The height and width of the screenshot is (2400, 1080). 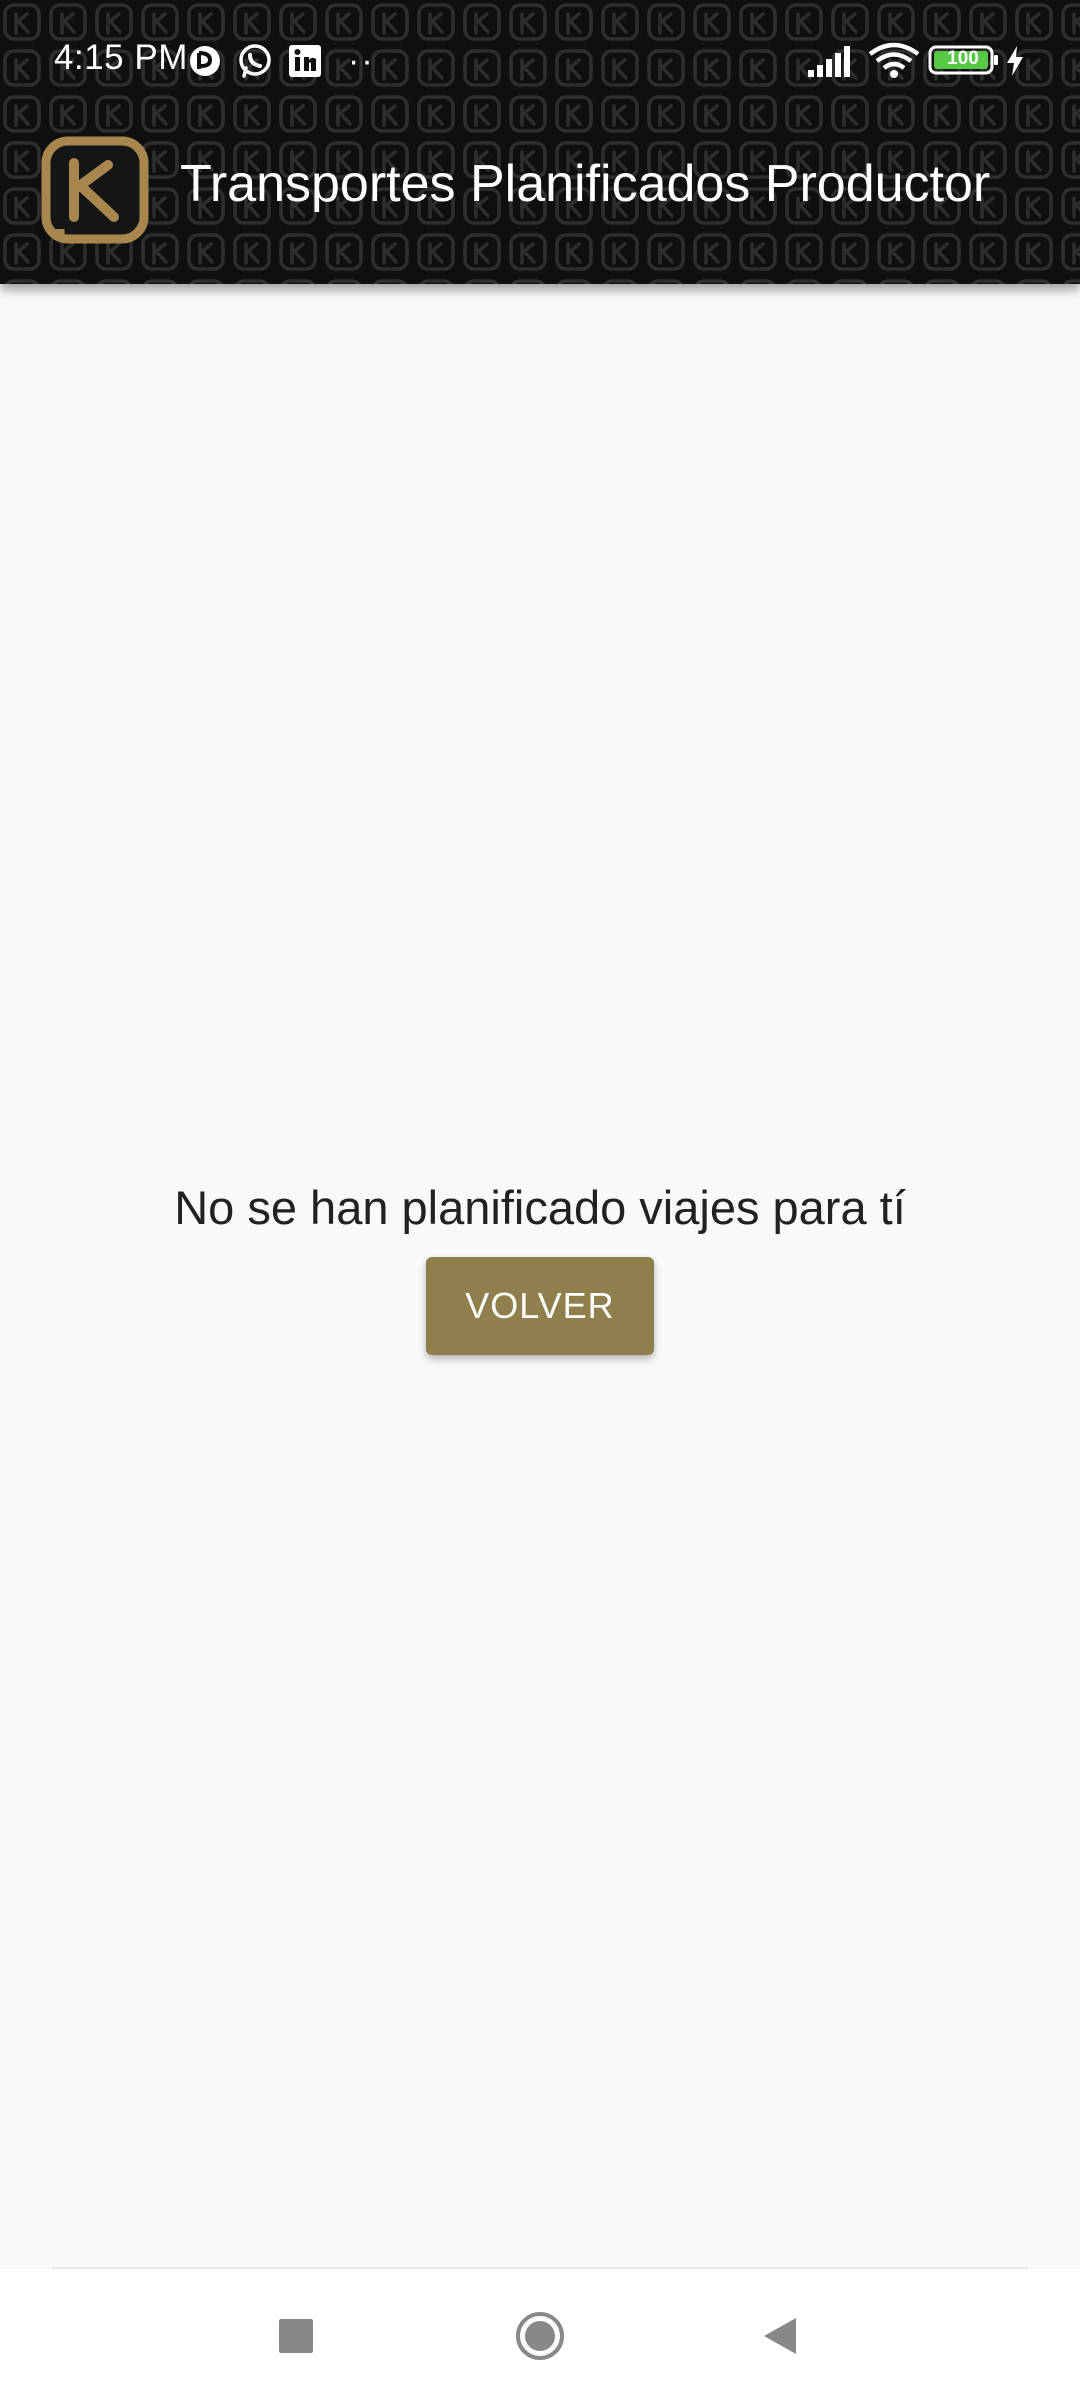 What do you see at coordinates (1015, 63) in the screenshot?
I see `charging-icon` at bounding box center [1015, 63].